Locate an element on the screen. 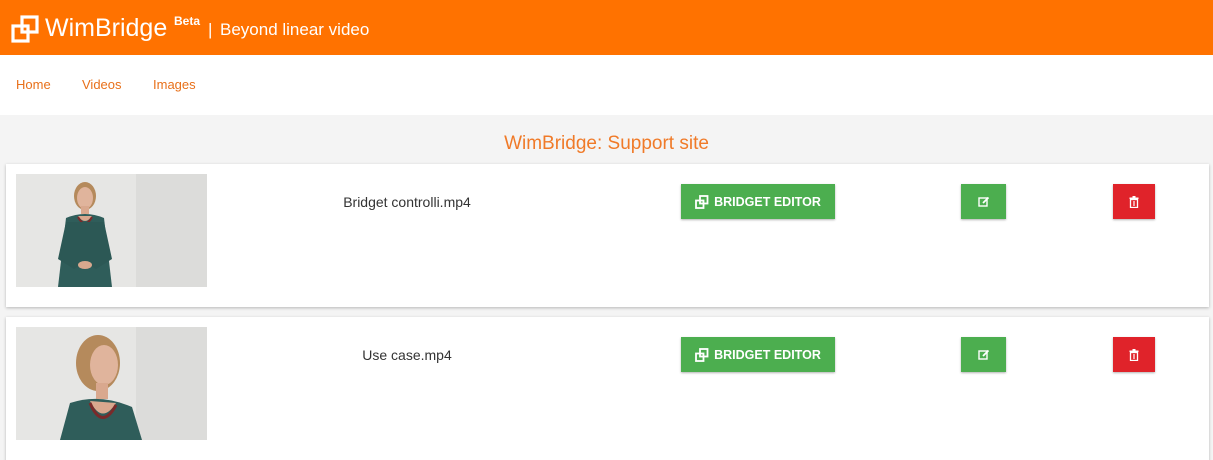 This screenshot has width=1213, height=460. nav-home: Home is located at coordinates (33, 84).